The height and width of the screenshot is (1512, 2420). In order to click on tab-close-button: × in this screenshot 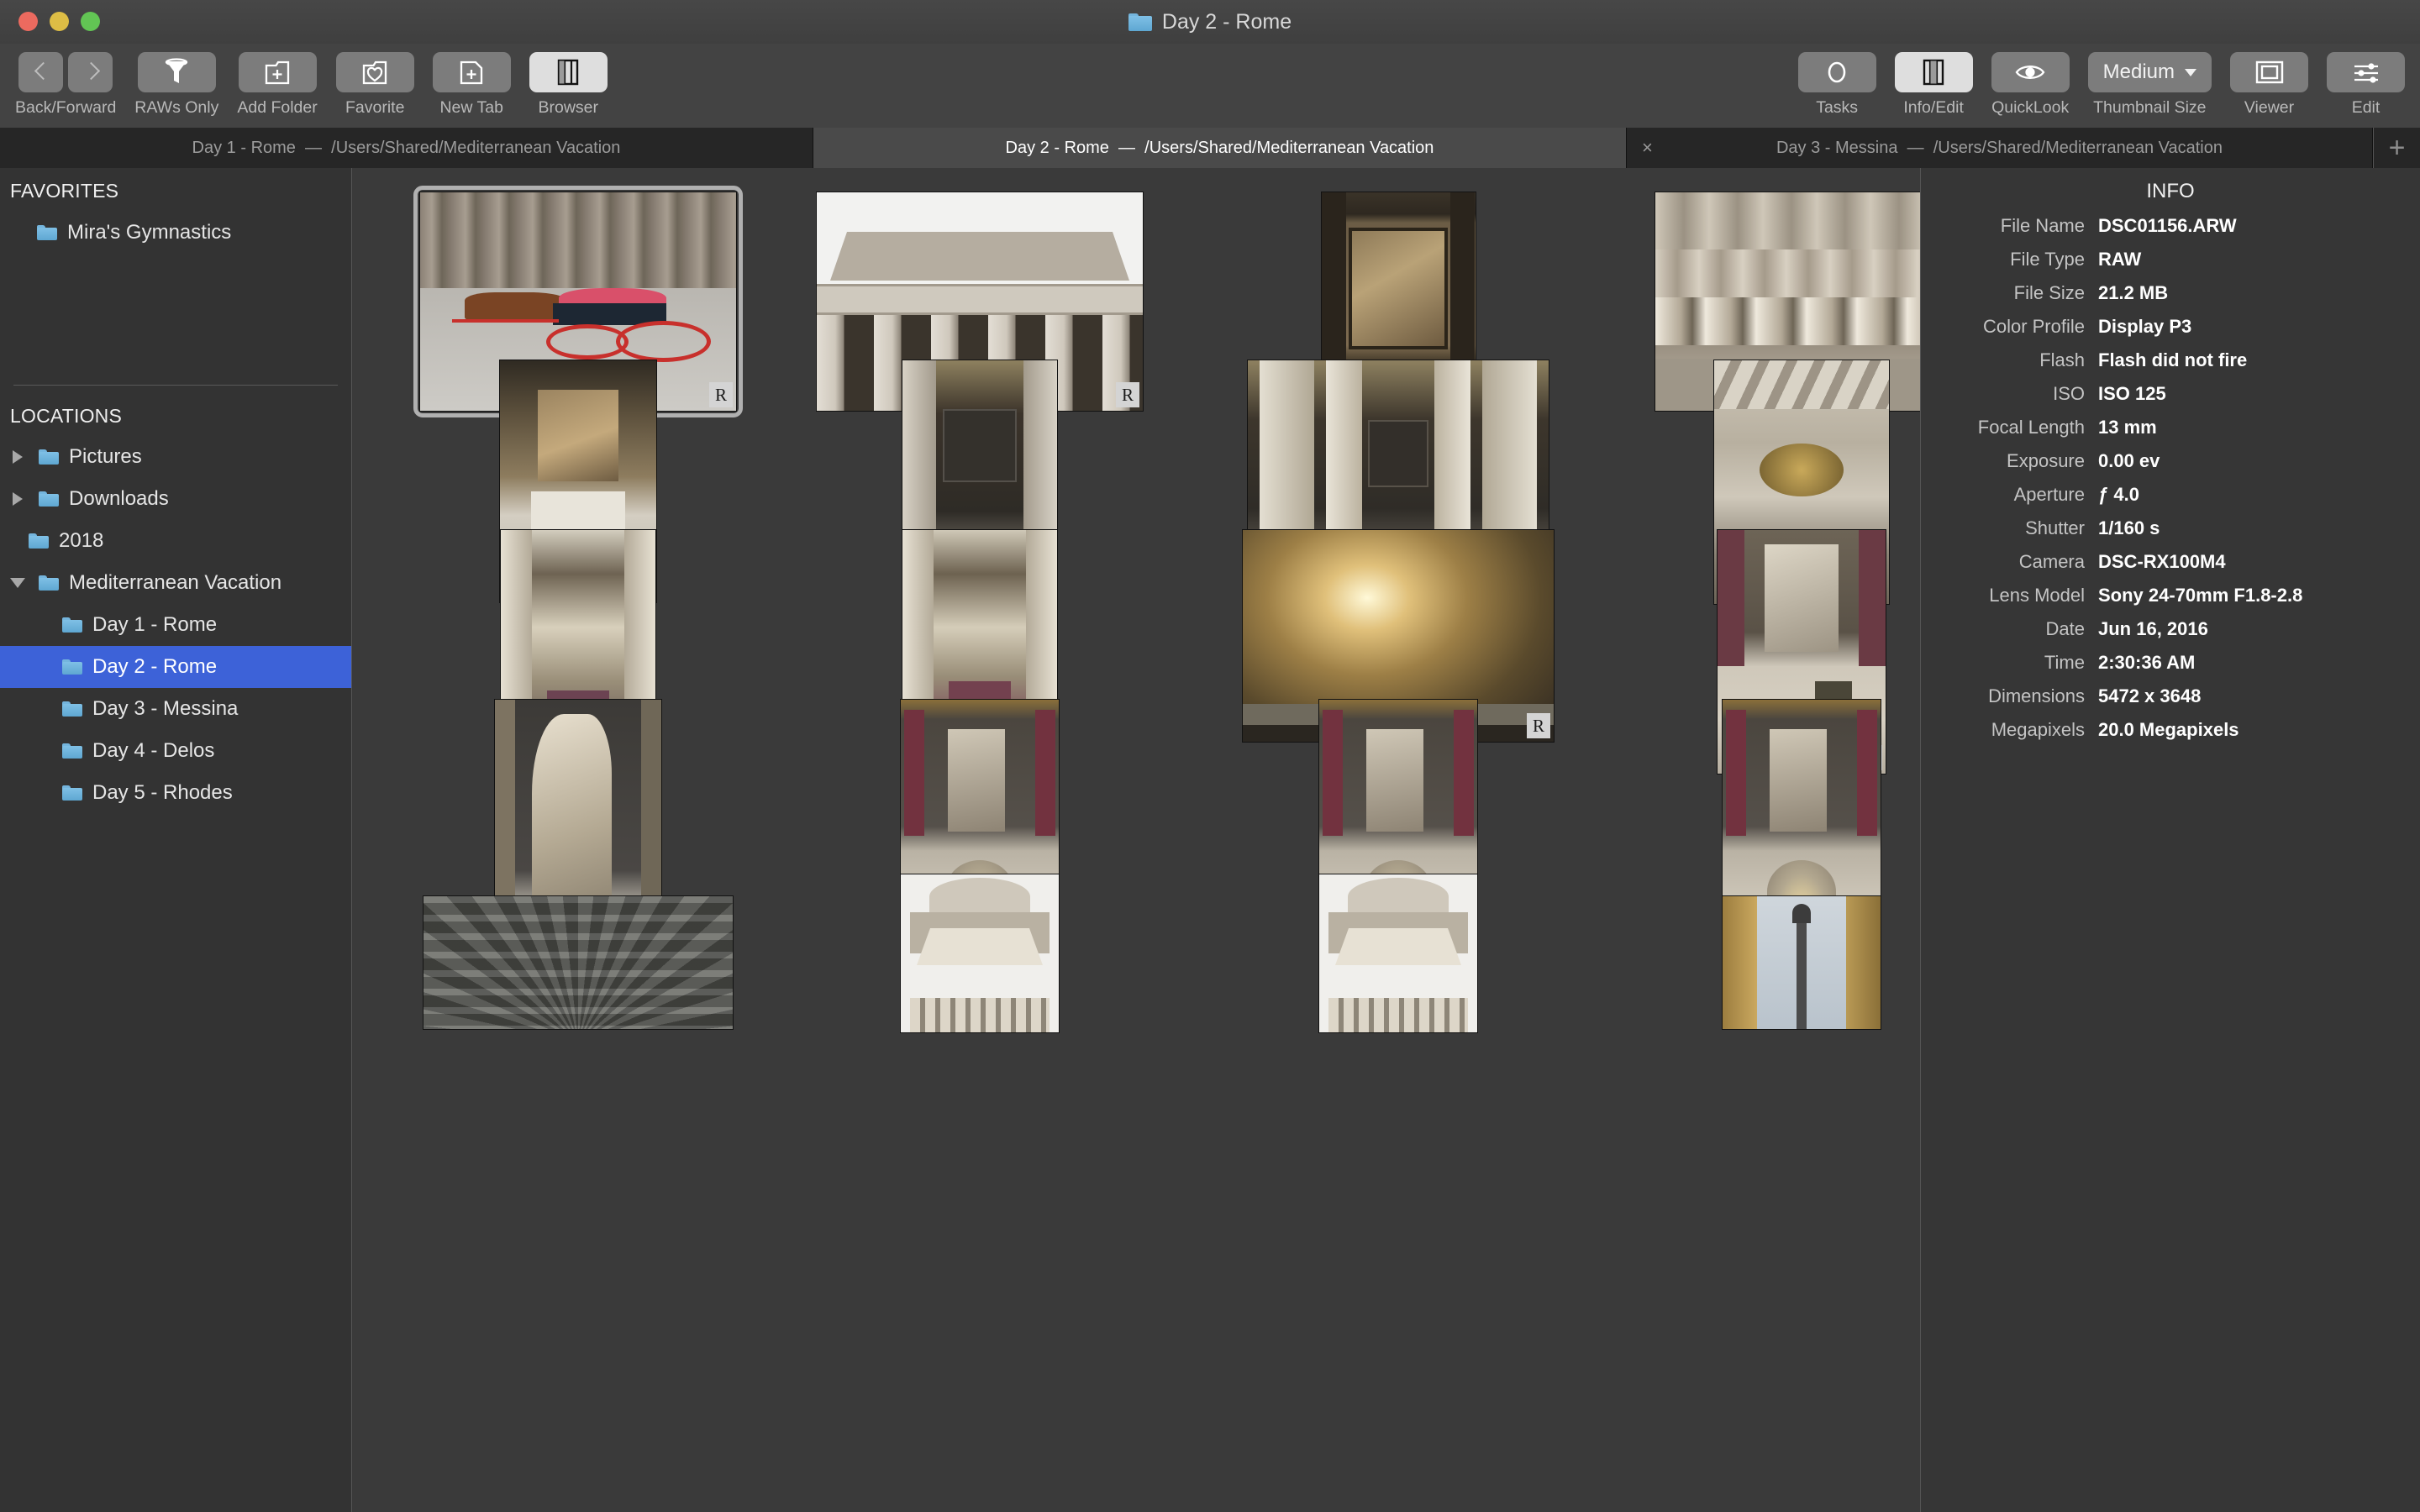, I will do `click(1648, 148)`.